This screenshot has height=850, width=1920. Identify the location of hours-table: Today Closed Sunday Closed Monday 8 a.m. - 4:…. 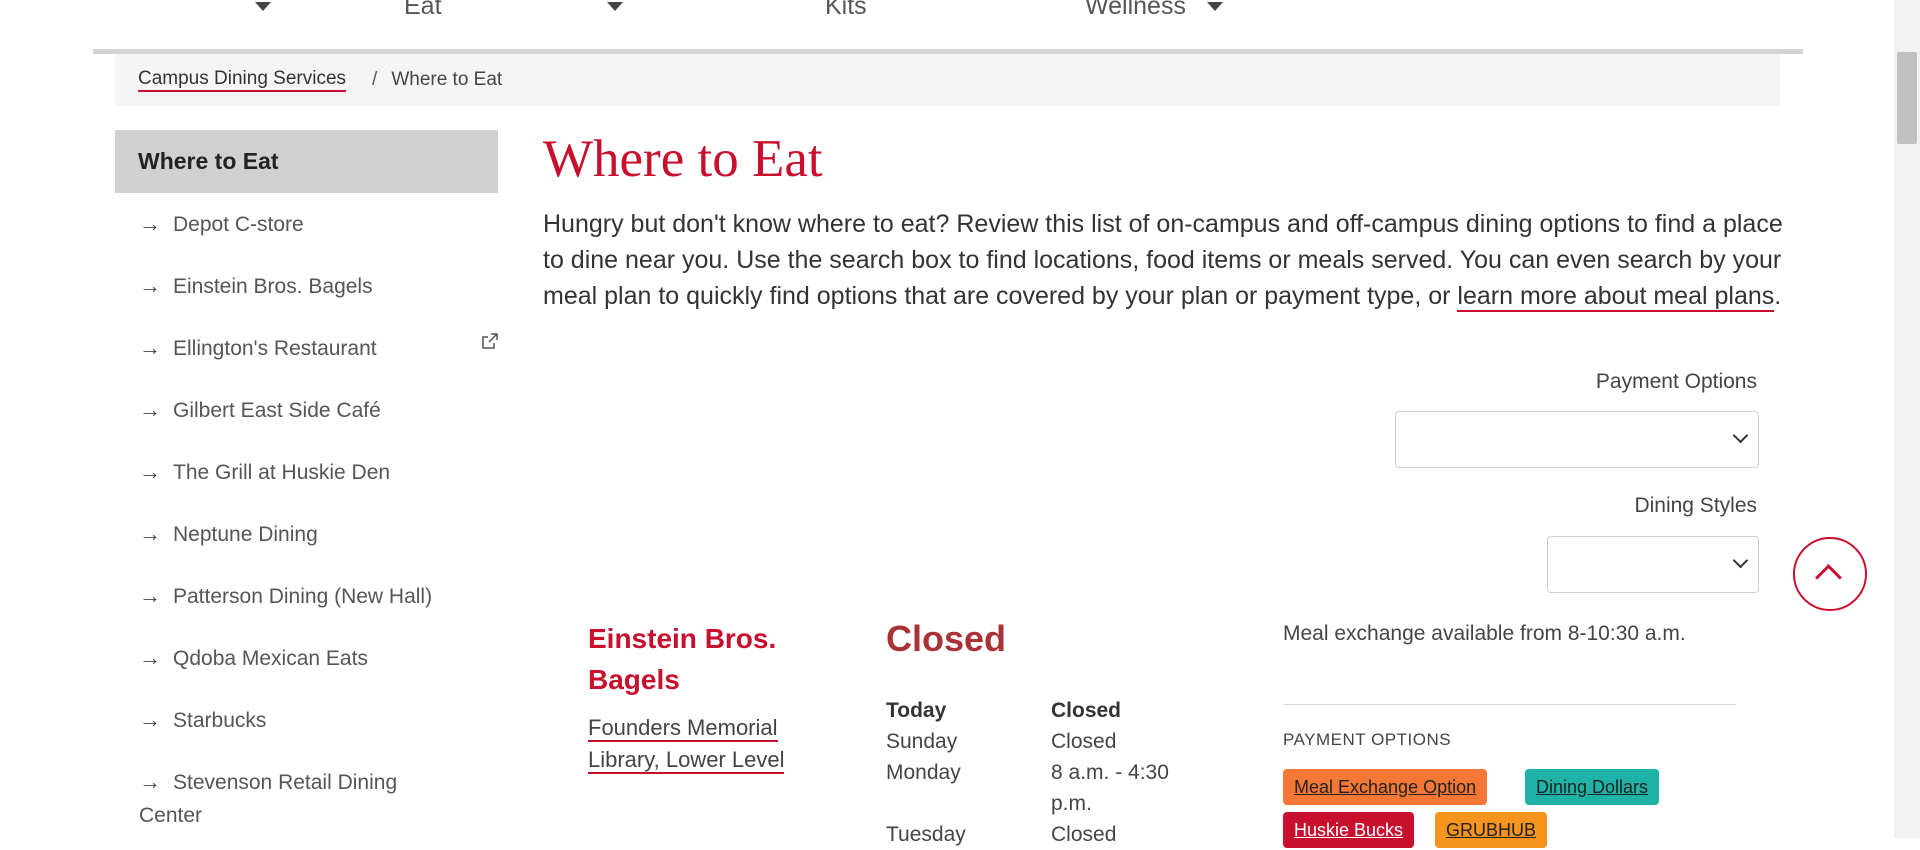
(1043, 772).